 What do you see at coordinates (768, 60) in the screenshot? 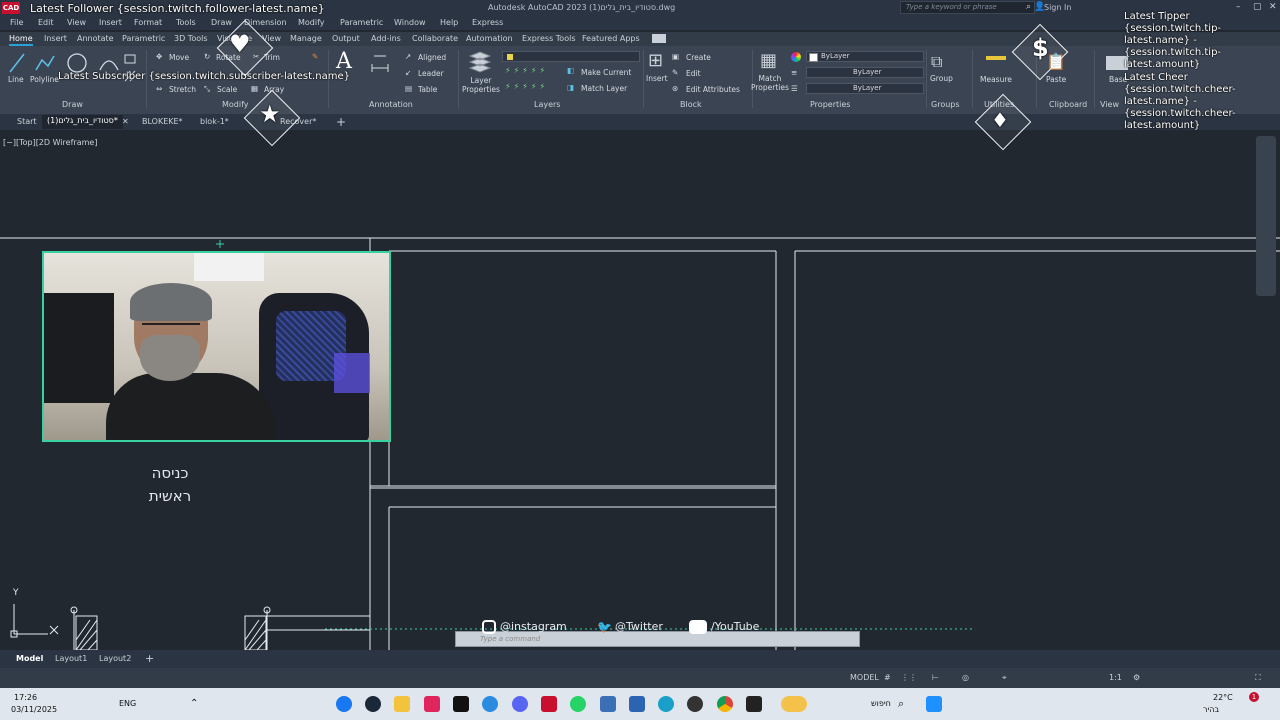
I see `match-properties-icon: ▦` at bounding box center [768, 60].